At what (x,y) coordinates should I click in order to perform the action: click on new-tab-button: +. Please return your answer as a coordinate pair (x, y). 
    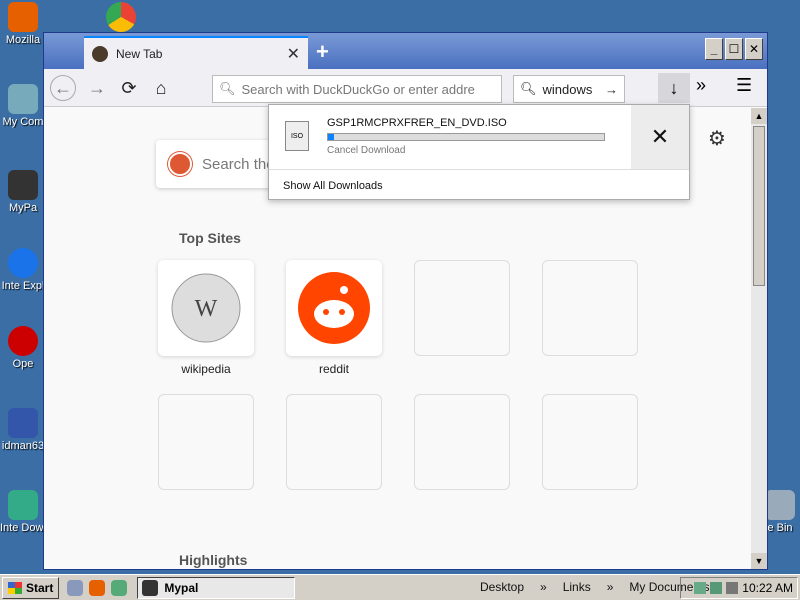
    Looking at the image, I should click on (322, 52).